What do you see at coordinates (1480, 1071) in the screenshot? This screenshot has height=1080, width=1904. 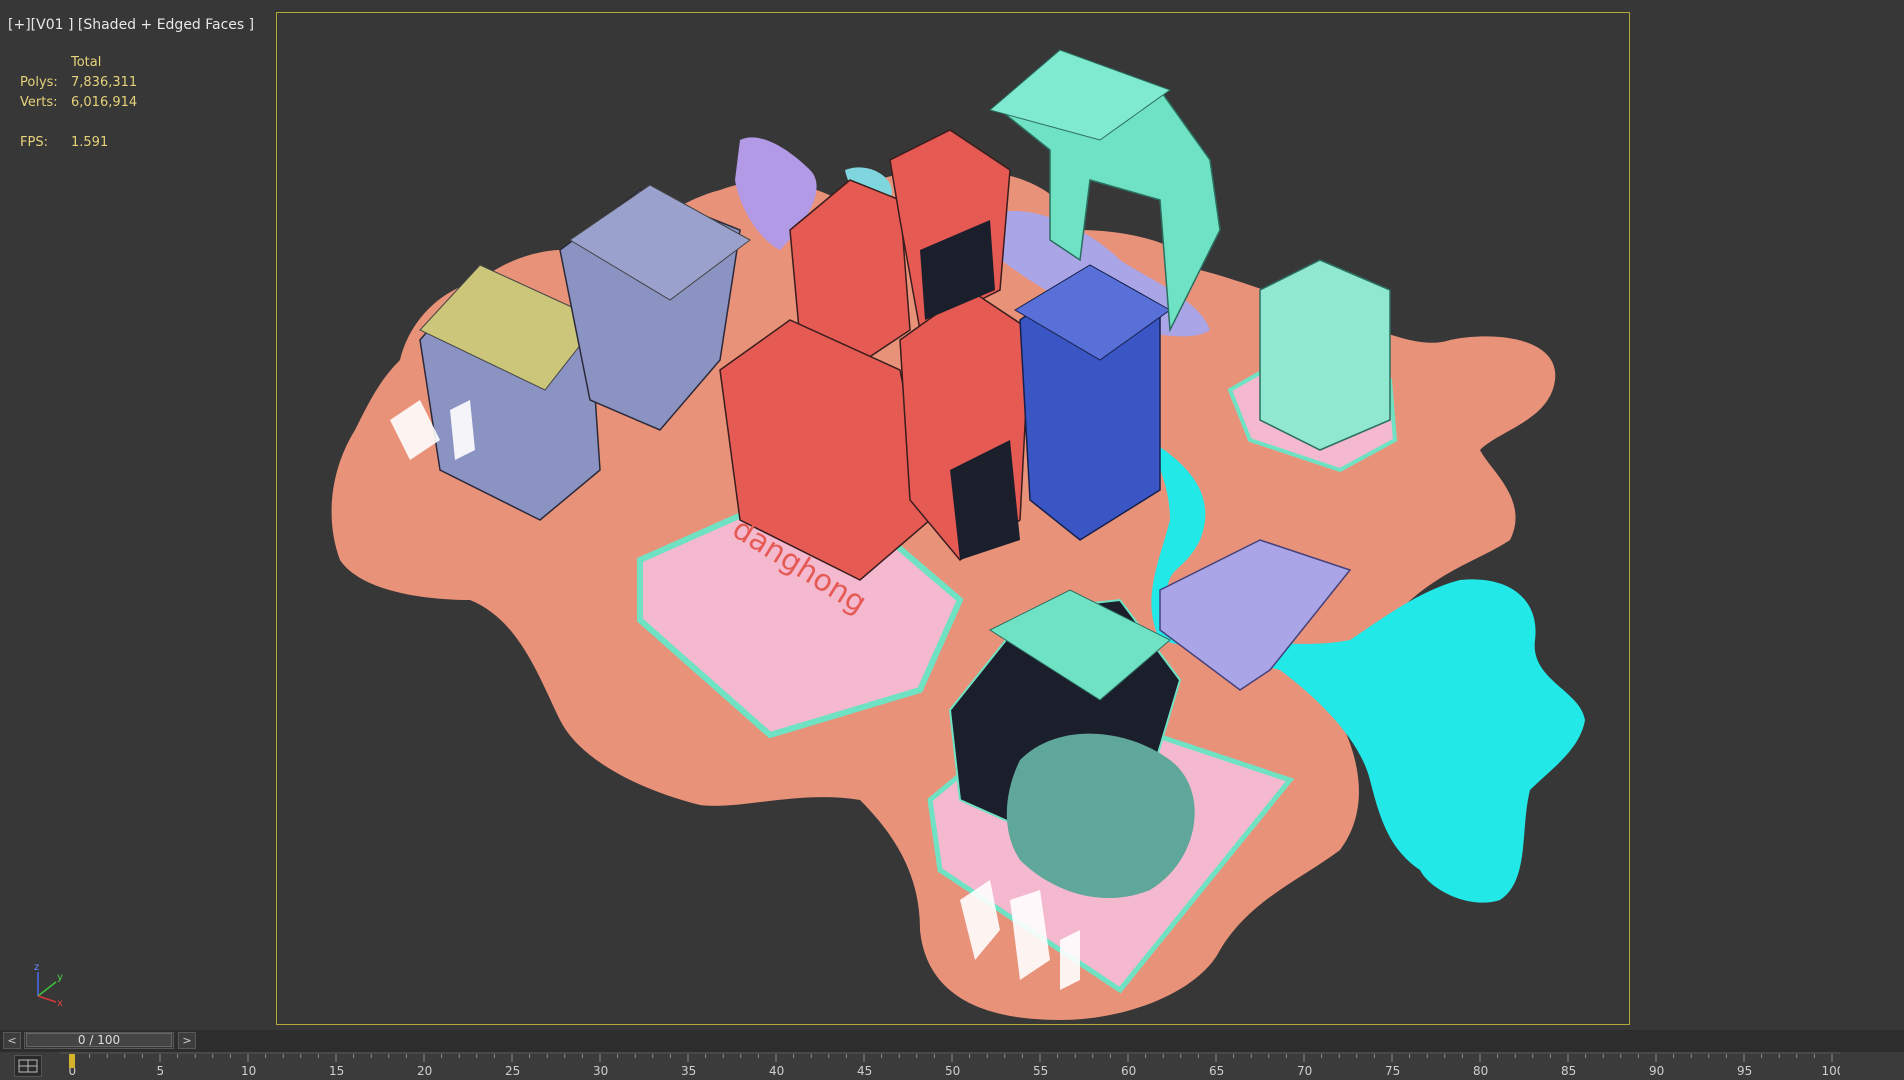 I see `ruler-tick-label: 80` at bounding box center [1480, 1071].